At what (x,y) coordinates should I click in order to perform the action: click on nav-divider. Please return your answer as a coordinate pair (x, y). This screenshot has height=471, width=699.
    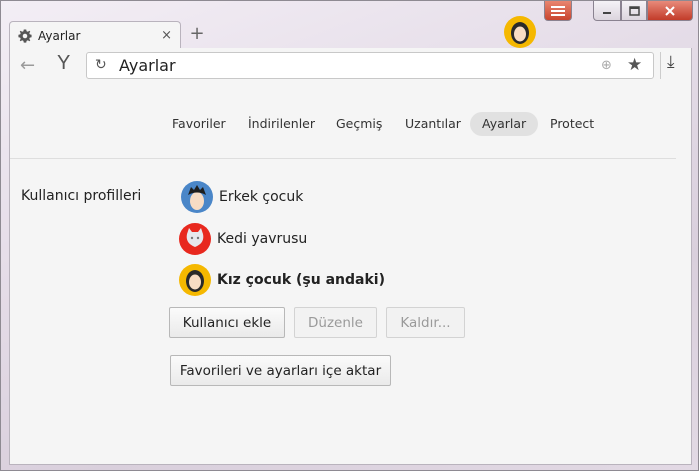
    Looking at the image, I should click on (343, 158).